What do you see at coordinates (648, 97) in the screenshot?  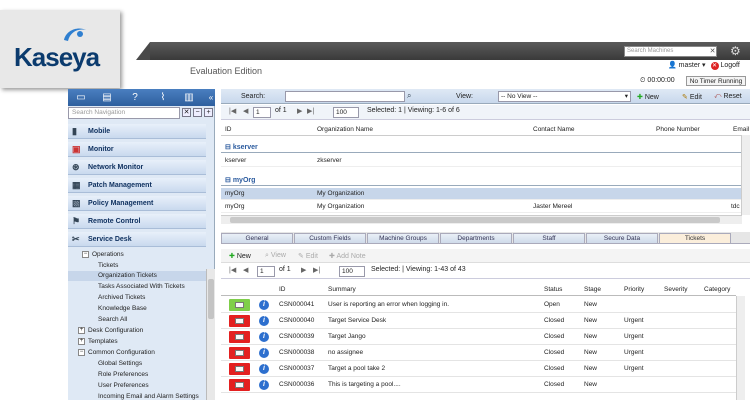 I see `new-button: ✚ New` at bounding box center [648, 97].